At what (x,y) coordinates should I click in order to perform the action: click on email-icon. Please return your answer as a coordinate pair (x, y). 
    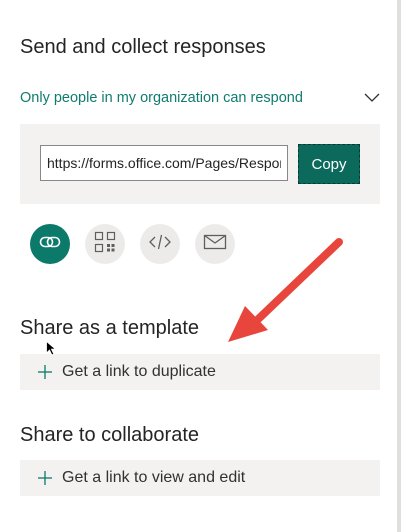
    Looking at the image, I should click on (215, 244).